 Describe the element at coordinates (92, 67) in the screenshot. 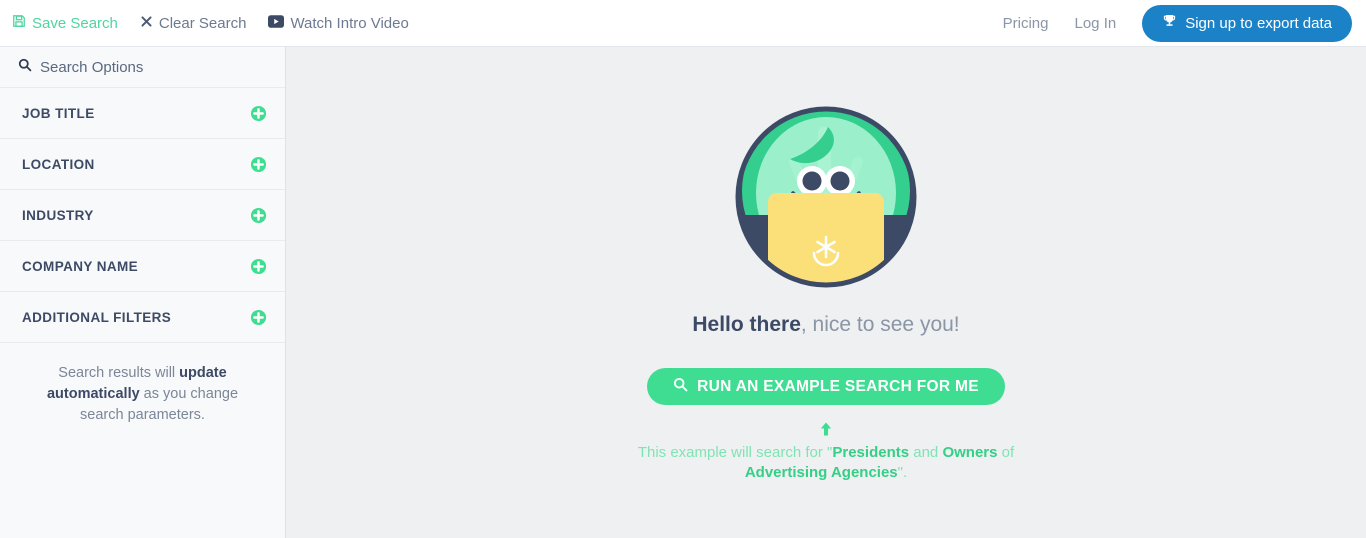

I see `sidebar-title-label: Search Options` at that location.